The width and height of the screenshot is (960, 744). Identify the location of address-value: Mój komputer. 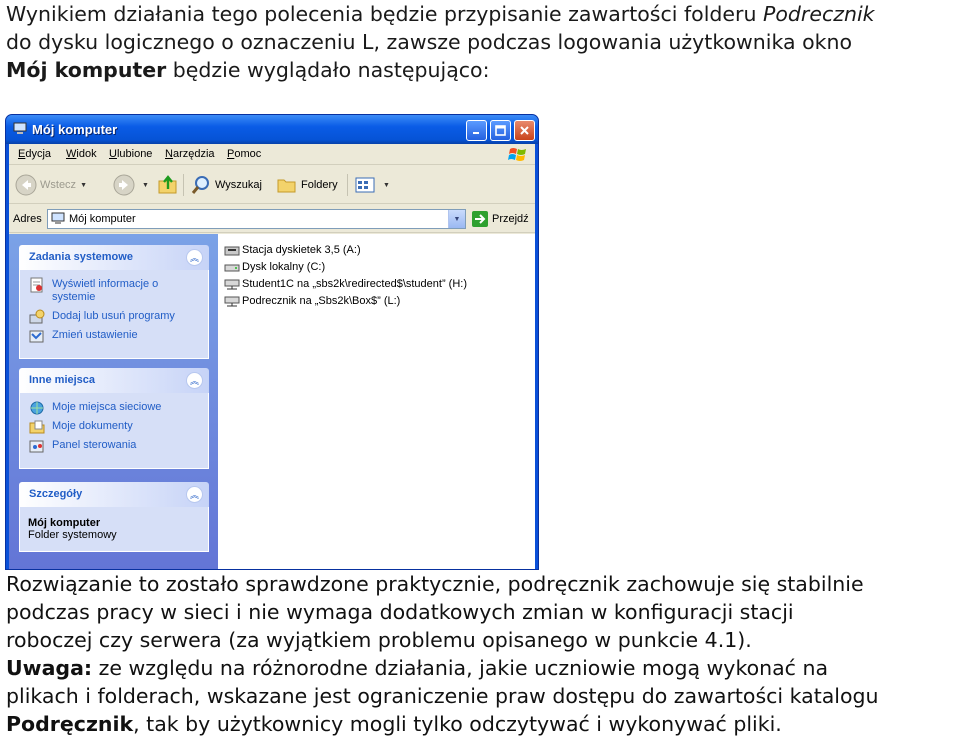
(102, 219).